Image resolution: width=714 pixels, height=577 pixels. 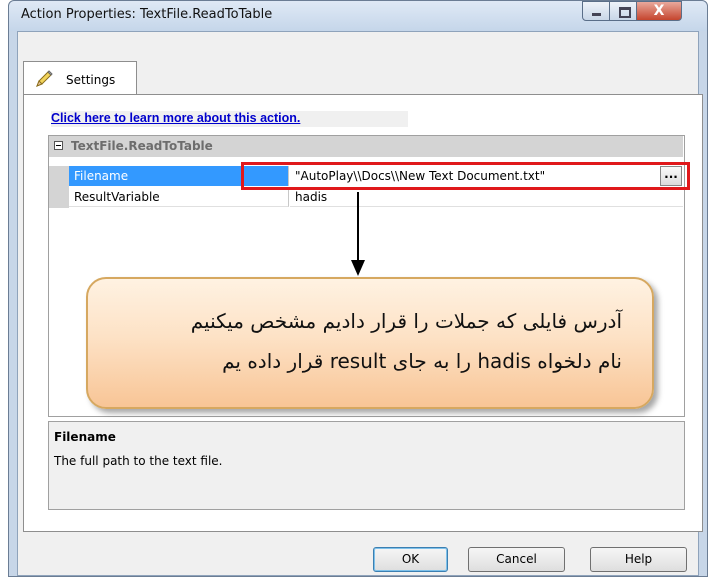 I want to click on tab-settings: Settings, so click(x=80, y=78).